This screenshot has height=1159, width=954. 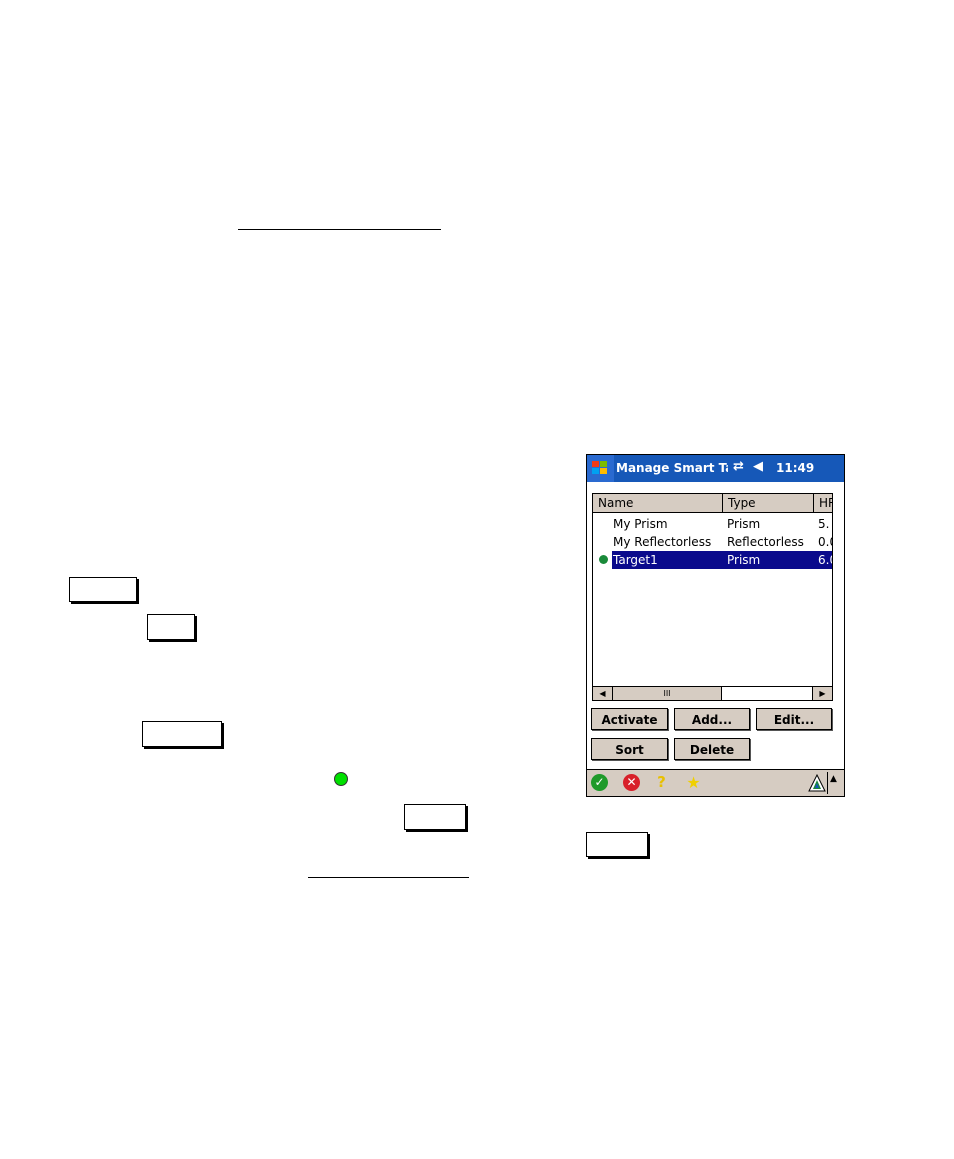 What do you see at coordinates (341, 779) in the screenshot?
I see `status-dot-icon` at bounding box center [341, 779].